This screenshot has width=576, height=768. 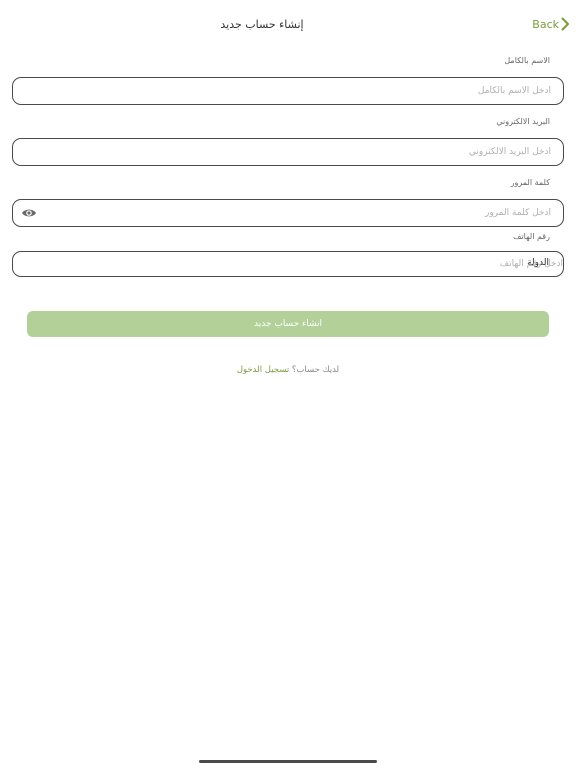 I want to click on login-question: لديك حساب؟, so click(x=315, y=370).